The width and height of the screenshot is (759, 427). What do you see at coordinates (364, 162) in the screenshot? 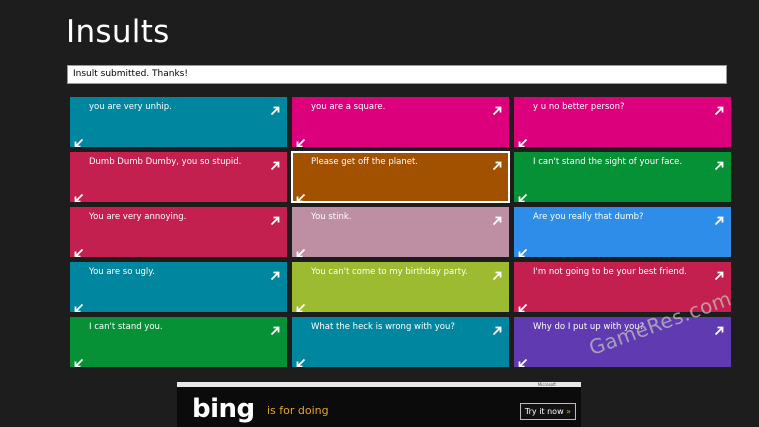
I see `insult-text: Please get off the planet.` at bounding box center [364, 162].